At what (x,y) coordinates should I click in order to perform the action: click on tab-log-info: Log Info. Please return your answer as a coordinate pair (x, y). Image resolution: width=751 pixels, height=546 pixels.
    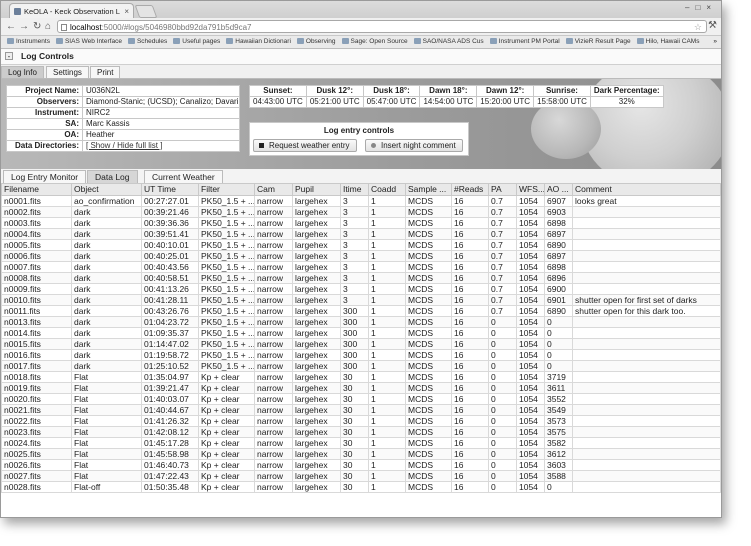
    Looking at the image, I should click on (22, 72).